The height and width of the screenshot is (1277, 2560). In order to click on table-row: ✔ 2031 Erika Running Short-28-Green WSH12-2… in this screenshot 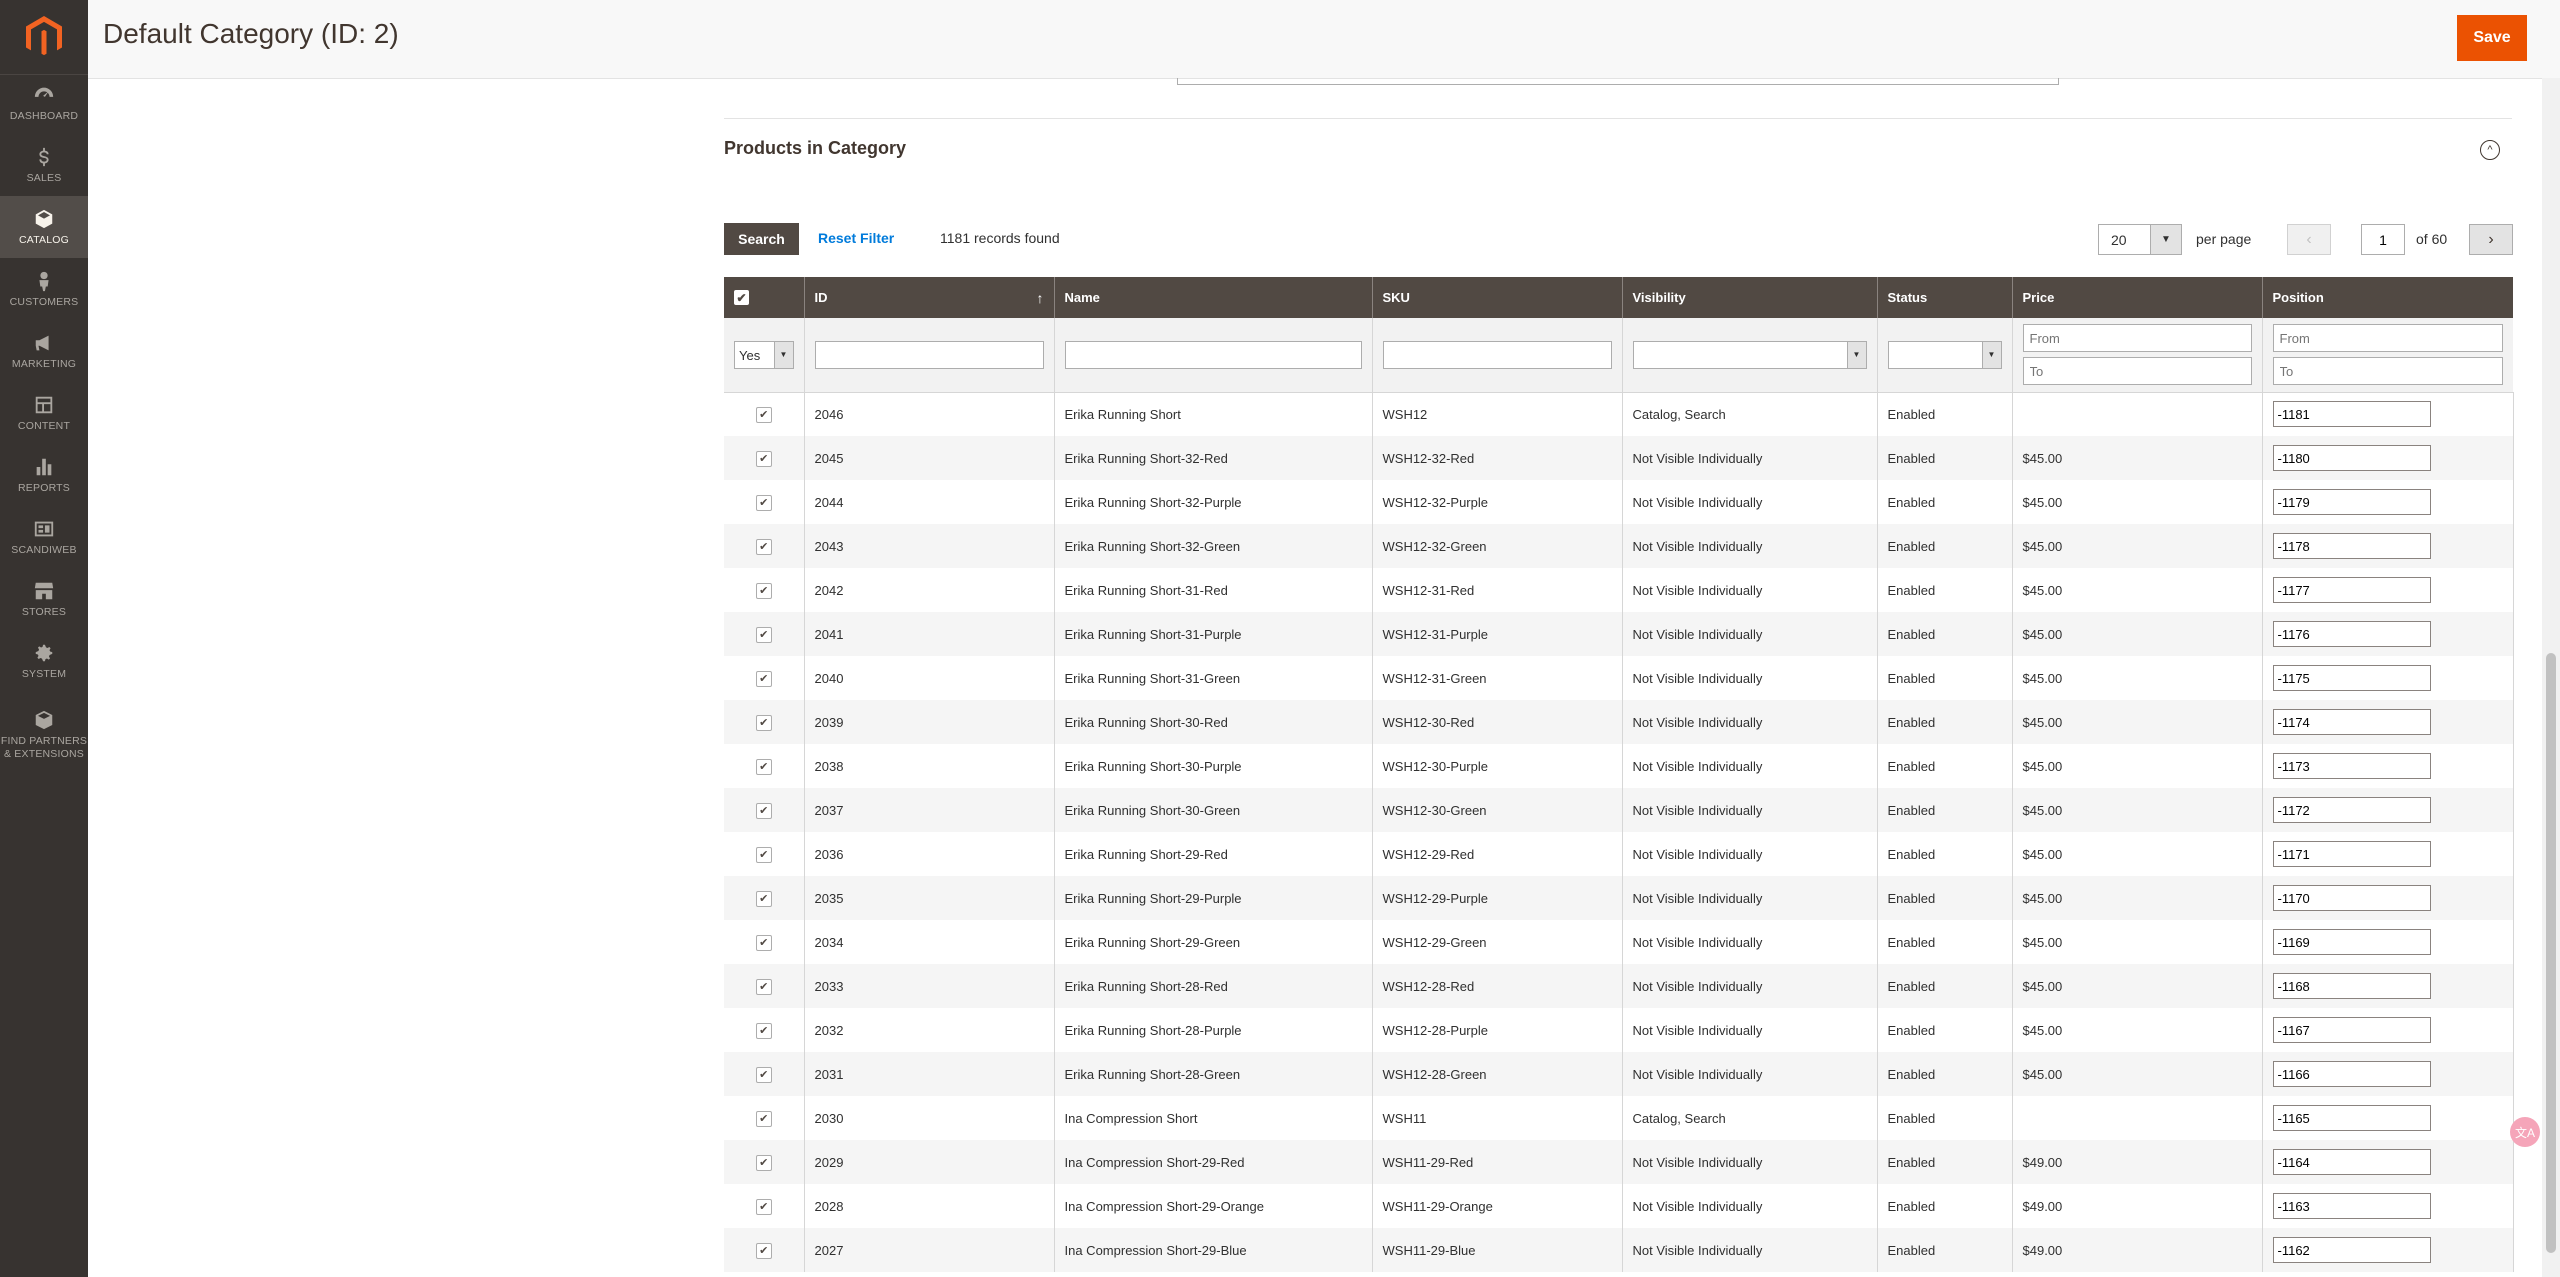, I will do `click(1619, 1074)`.